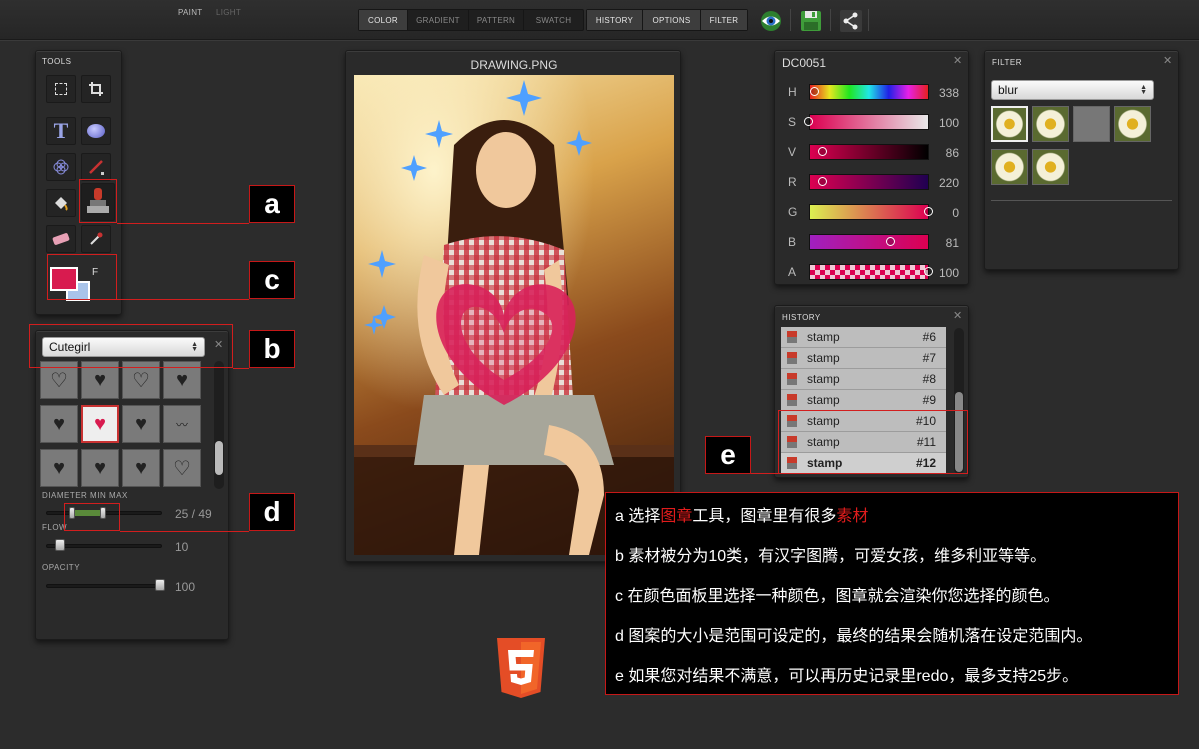 The image size is (1199, 749). I want to click on filter-select: blur ▲ ▼, so click(1072, 90).